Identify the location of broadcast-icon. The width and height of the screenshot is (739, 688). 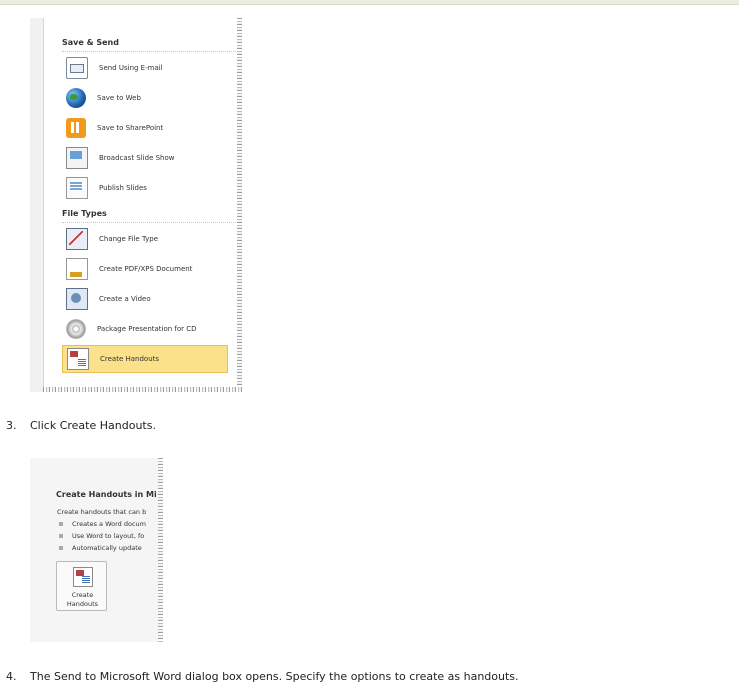
(77, 158).